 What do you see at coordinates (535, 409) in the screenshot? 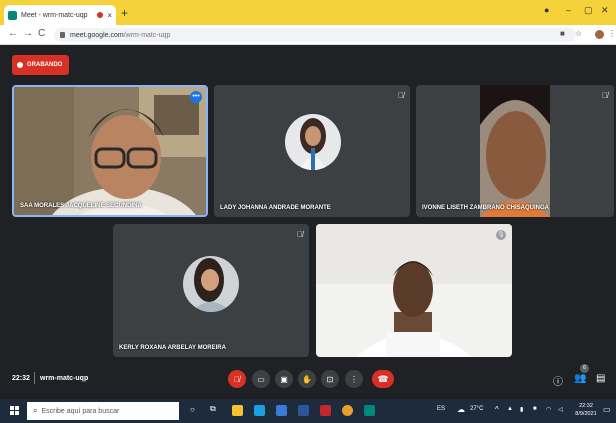
I see `app-tray-icon: ■` at bounding box center [535, 409].